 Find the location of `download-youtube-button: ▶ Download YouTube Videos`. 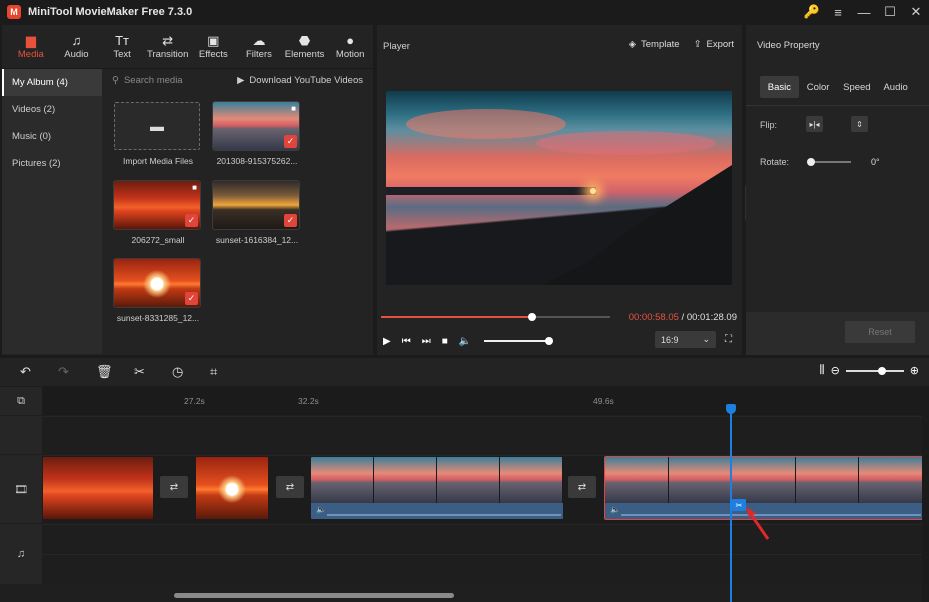

download-youtube-button: ▶ Download YouTube Videos is located at coordinates (300, 80).